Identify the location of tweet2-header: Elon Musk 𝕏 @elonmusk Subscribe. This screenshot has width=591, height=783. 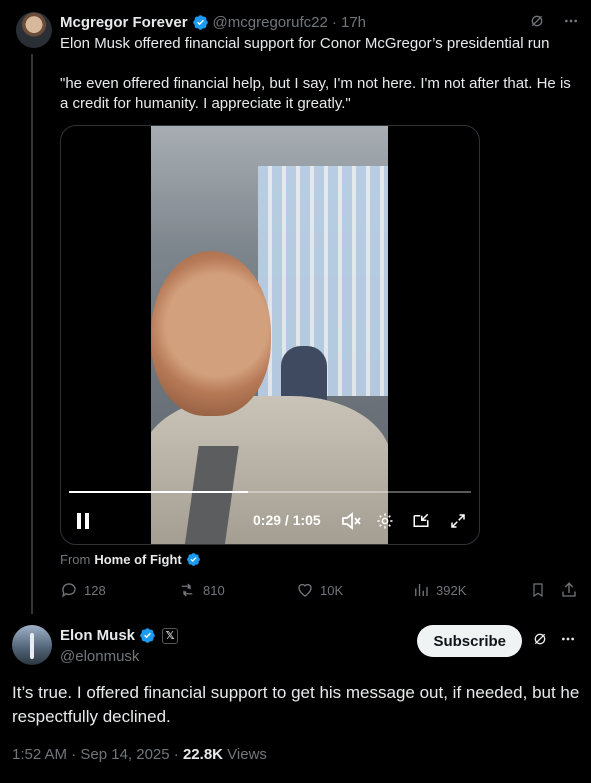
(320, 647).